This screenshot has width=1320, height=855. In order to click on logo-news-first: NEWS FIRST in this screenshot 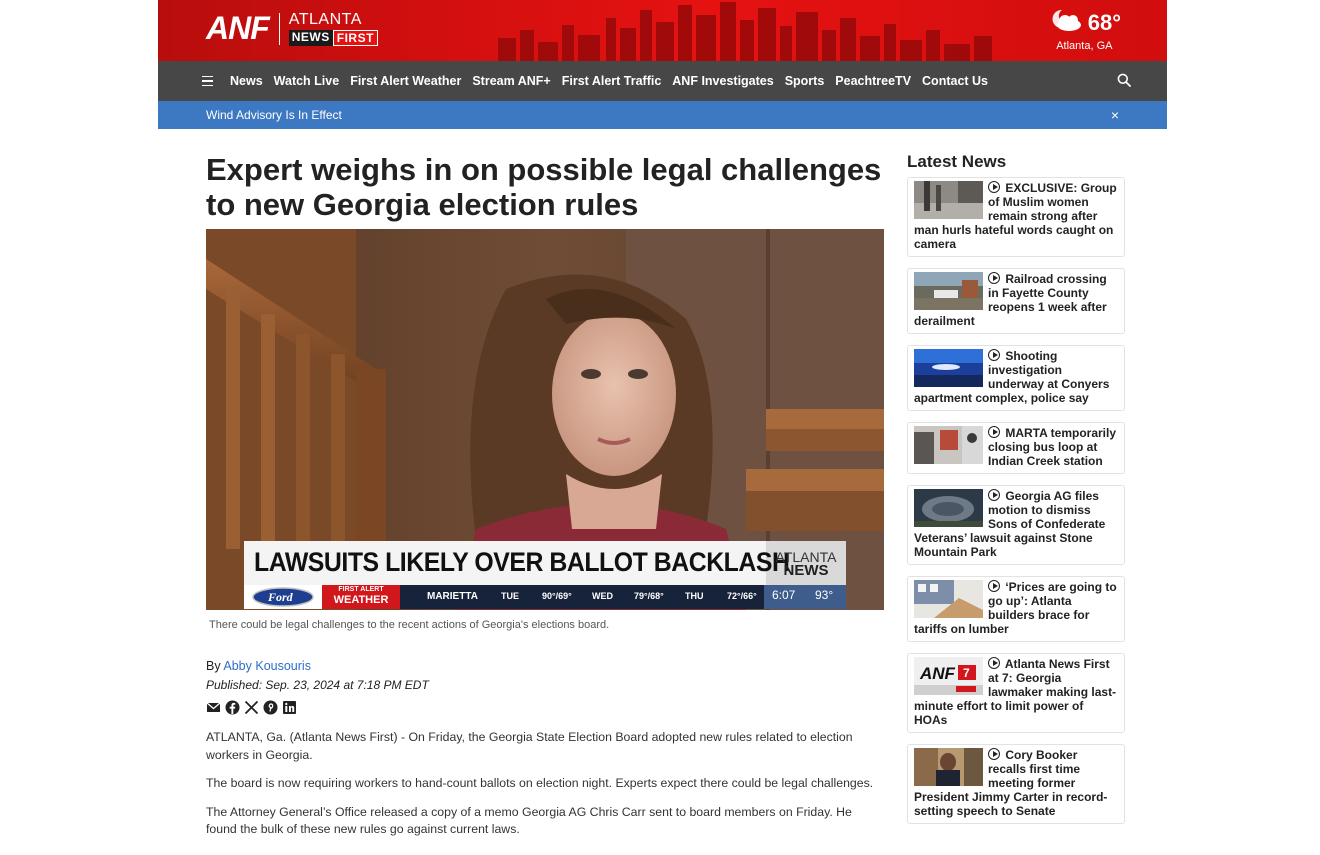, I will do `click(333, 37)`.